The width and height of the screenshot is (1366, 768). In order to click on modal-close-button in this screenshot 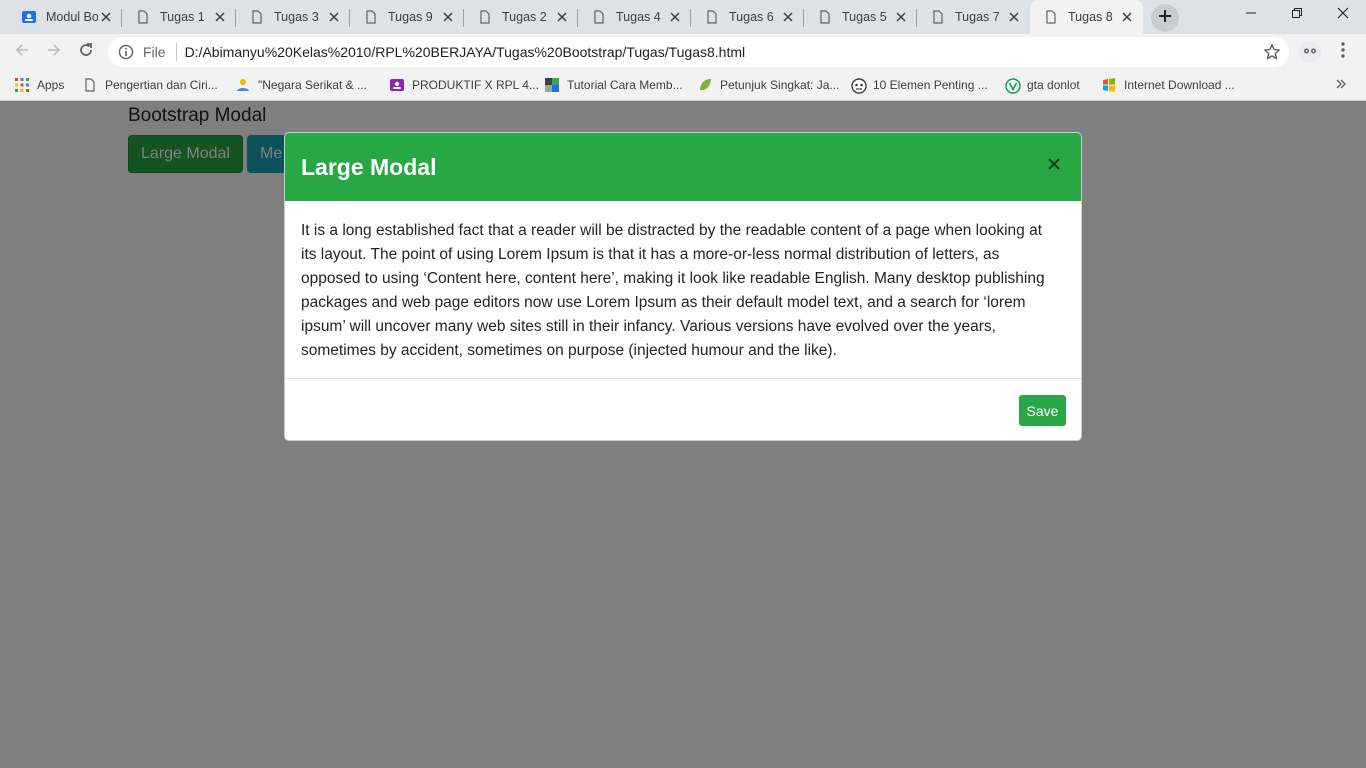, I will do `click(1054, 166)`.